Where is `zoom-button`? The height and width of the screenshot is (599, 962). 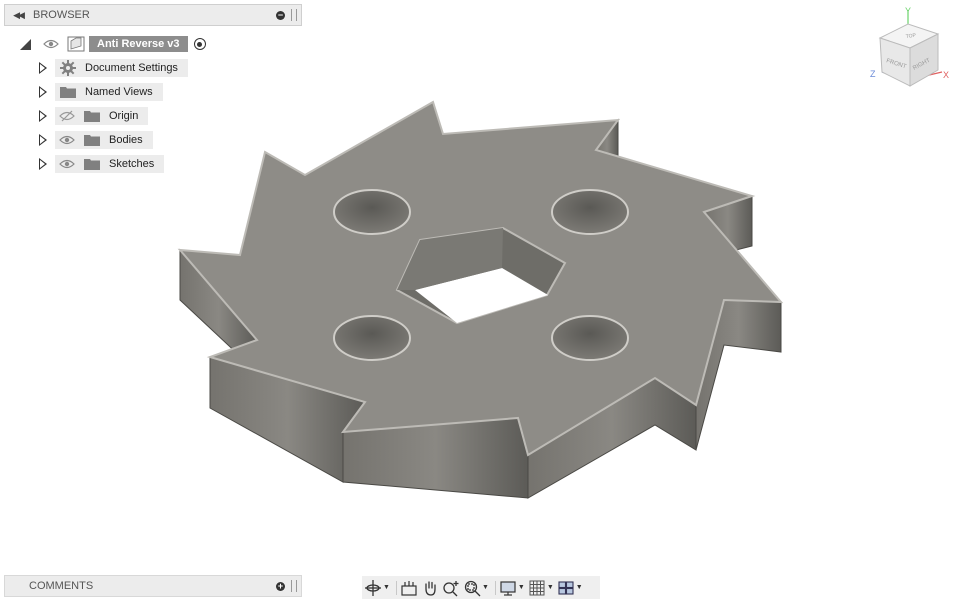 zoom-button is located at coordinates (451, 588).